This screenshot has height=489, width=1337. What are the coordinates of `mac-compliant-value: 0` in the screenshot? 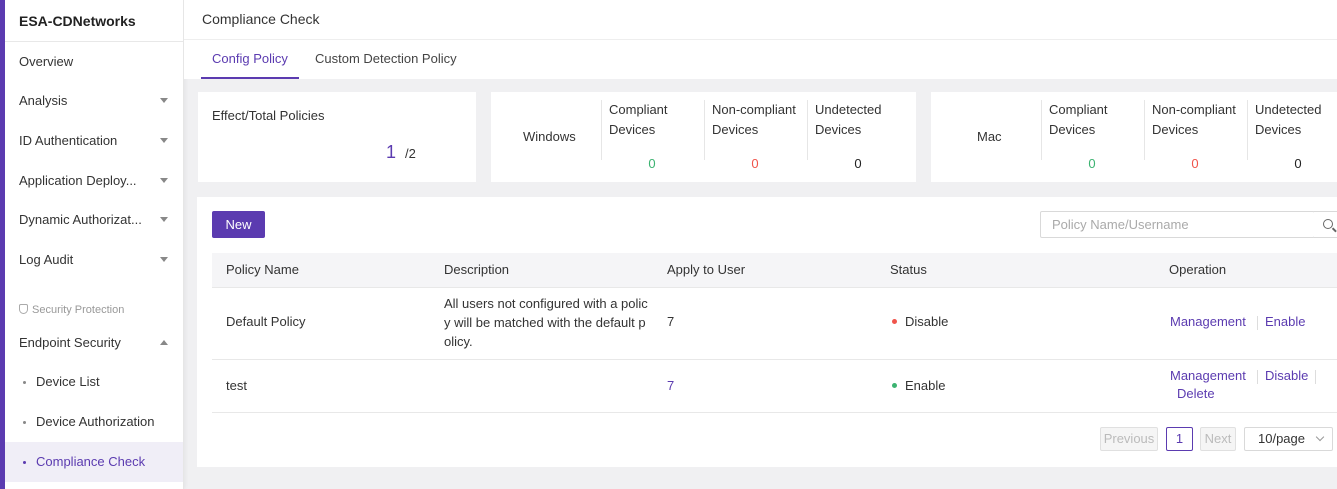 It's located at (1092, 163).